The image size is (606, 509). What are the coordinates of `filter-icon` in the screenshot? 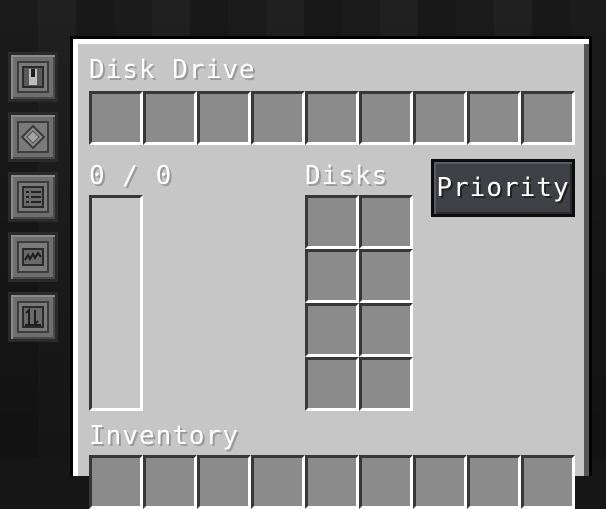 It's located at (33, 137).